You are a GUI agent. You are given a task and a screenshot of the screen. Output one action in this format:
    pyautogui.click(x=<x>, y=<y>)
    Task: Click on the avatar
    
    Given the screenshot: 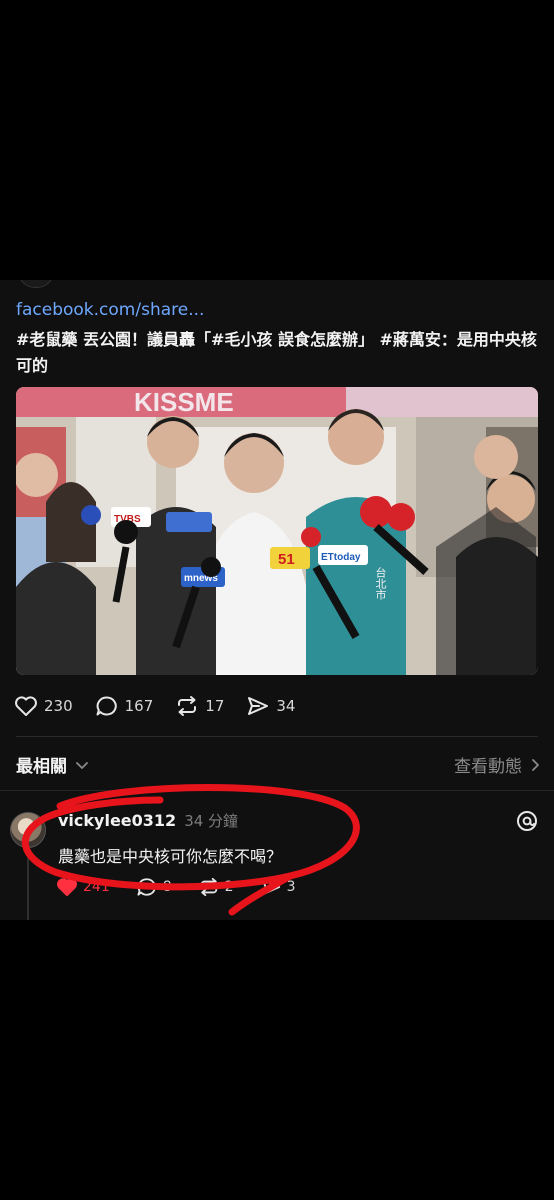 What is the action you would take?
    pyautogui.click(x=28, y=830)
    